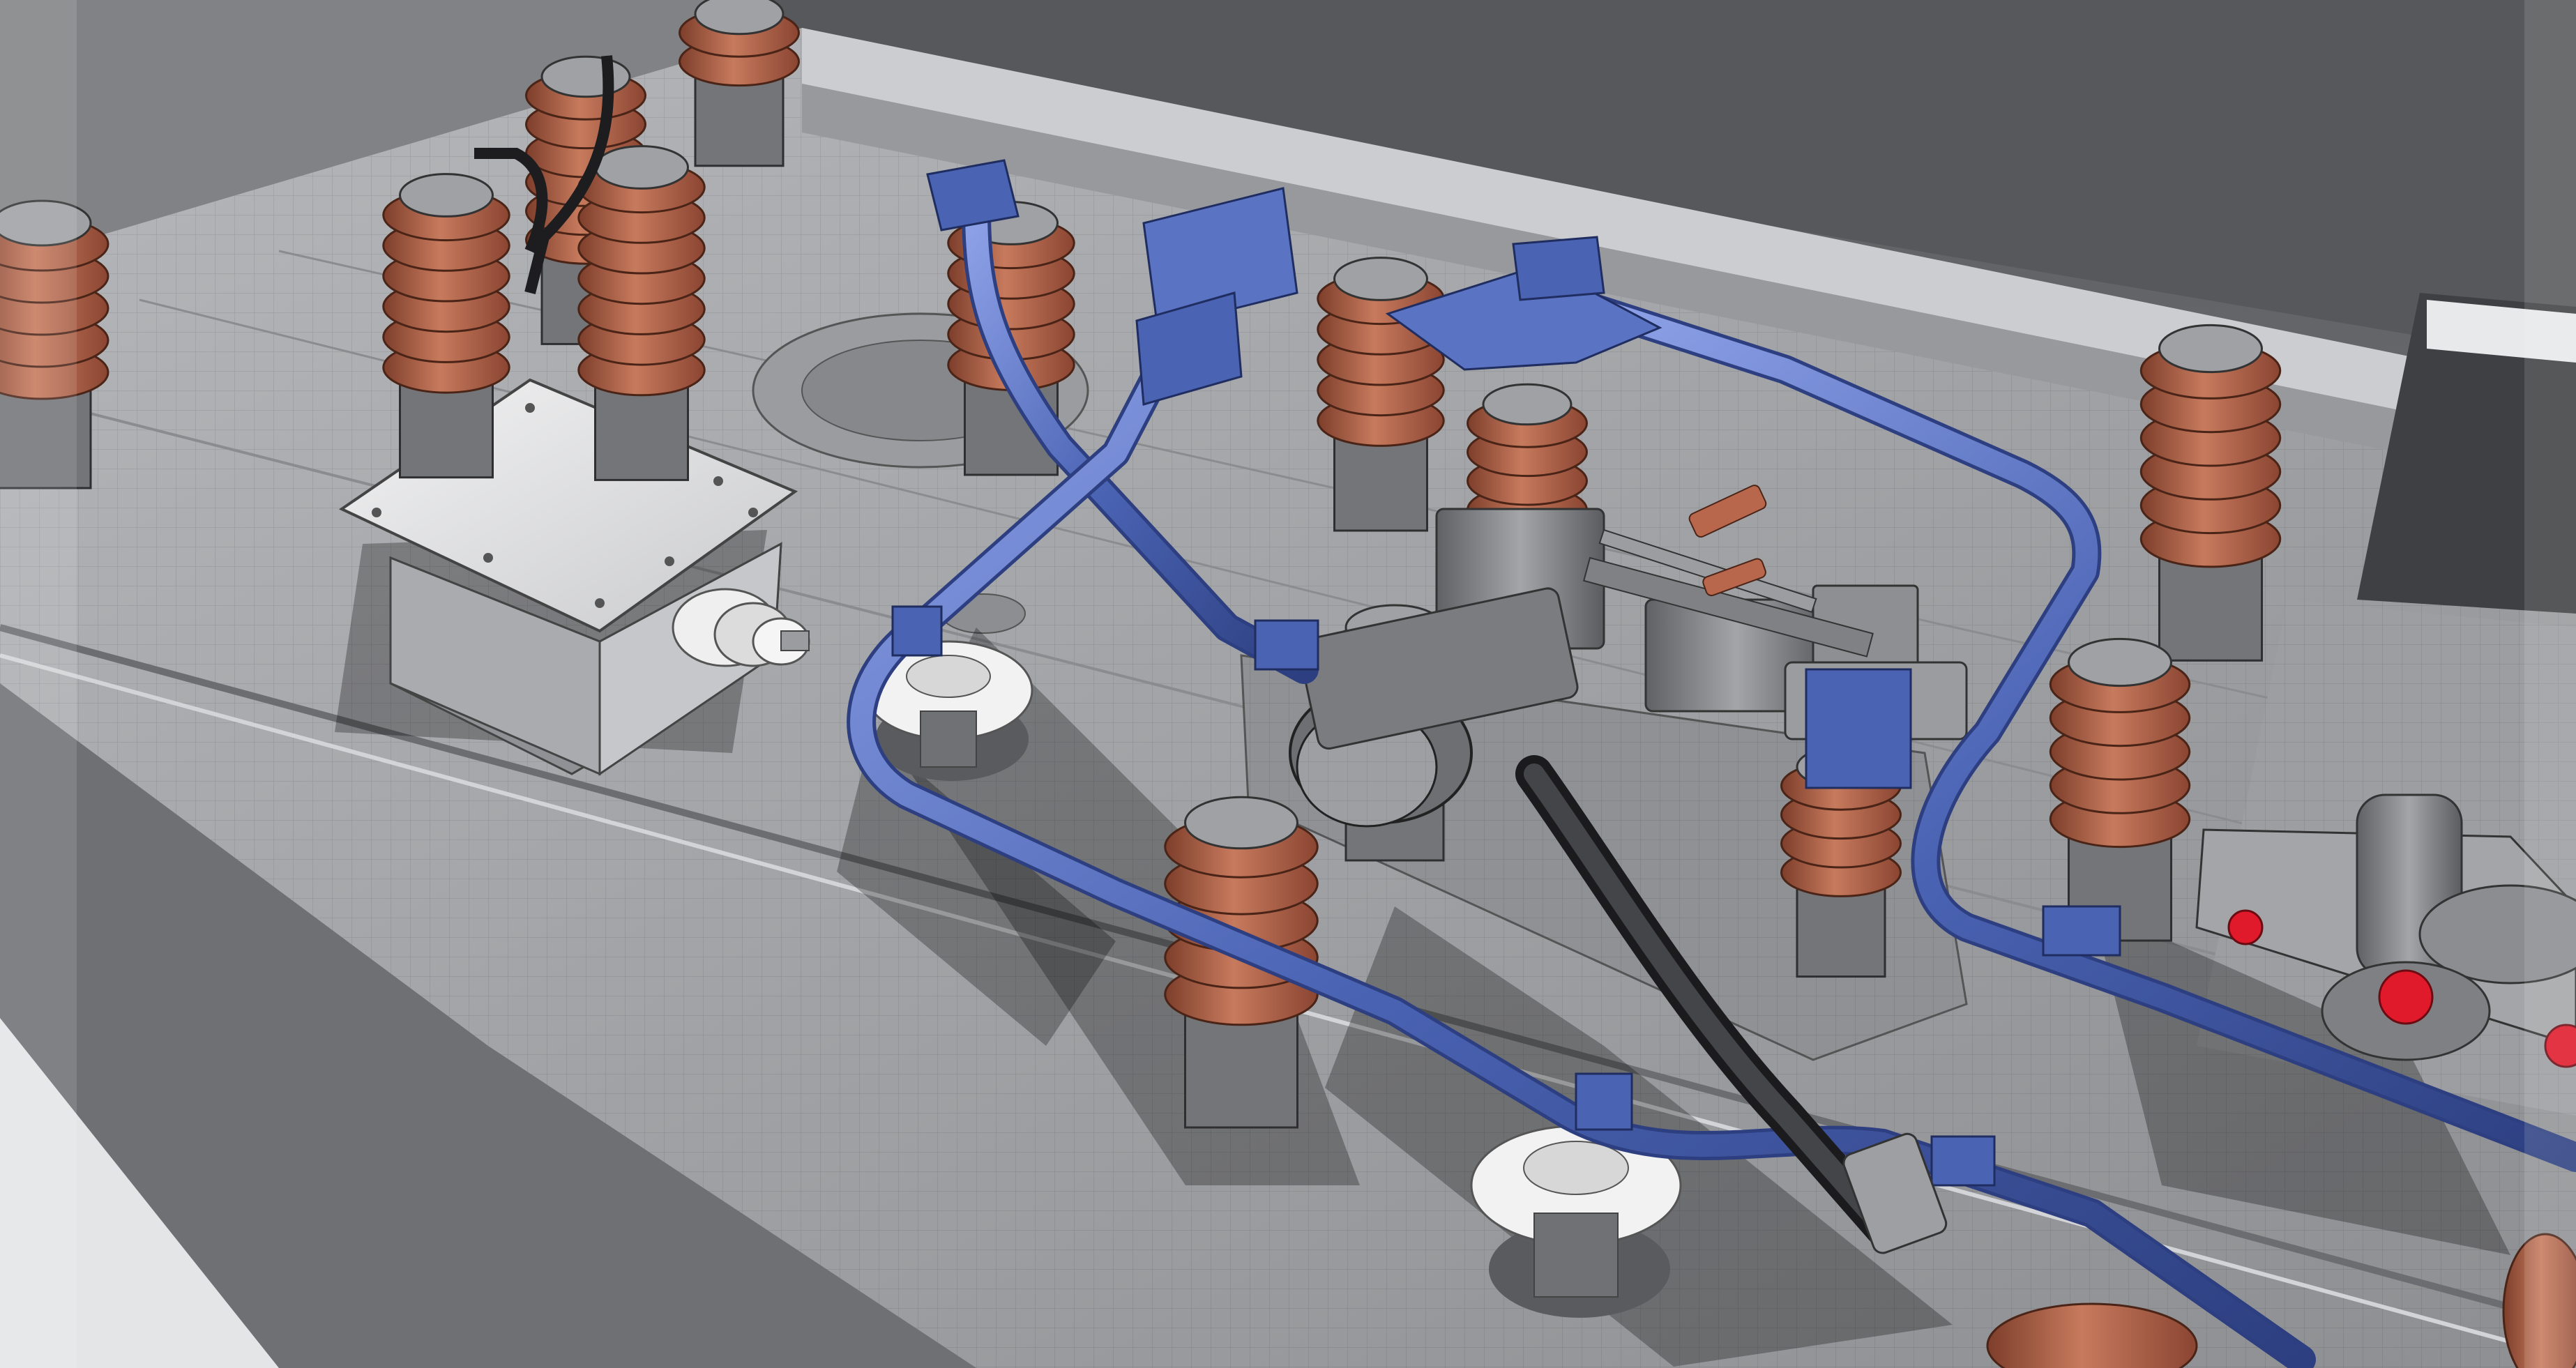  I want to click on right-overlay-panel, so click(2550, 684).